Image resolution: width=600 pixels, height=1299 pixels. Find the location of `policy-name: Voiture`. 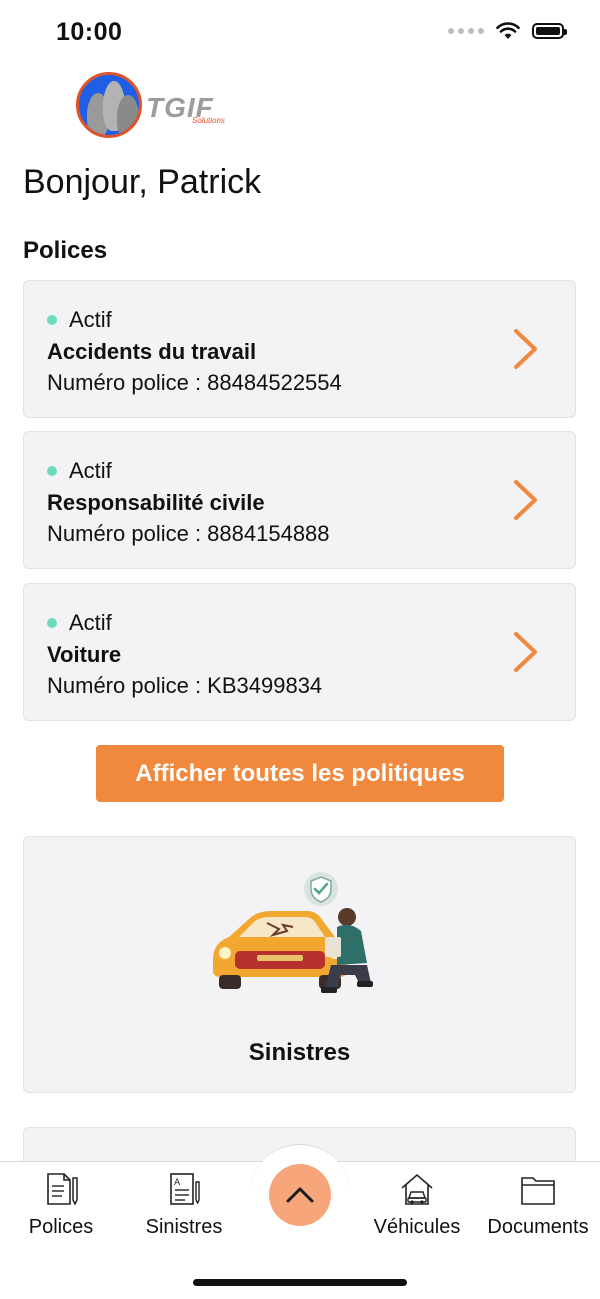

policy-name: Voiture is located at coordinates (84, 654).